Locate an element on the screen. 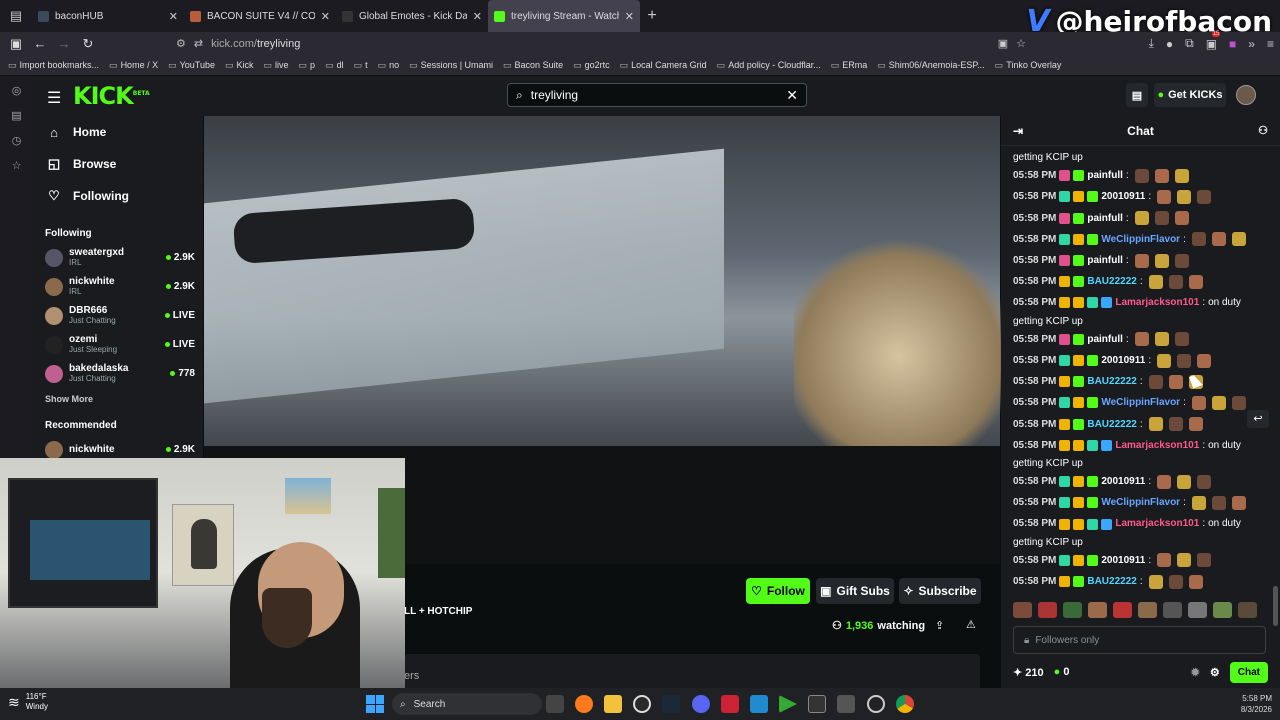  report-icon: ⚠ is located at coordinates (971, 624).